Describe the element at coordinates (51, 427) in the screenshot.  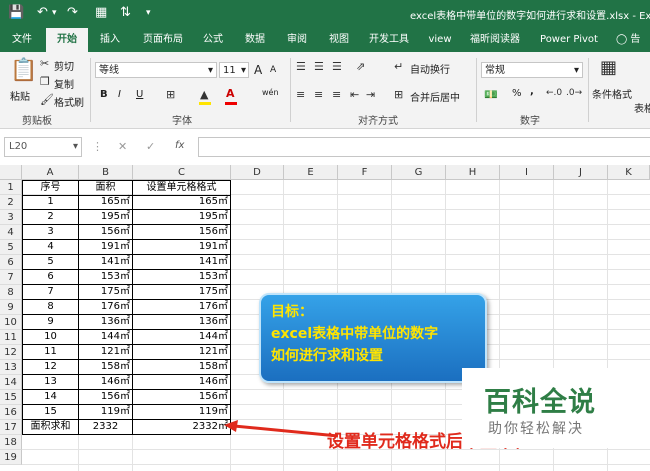
I see `total-label-cell: 面积求和` at that location.